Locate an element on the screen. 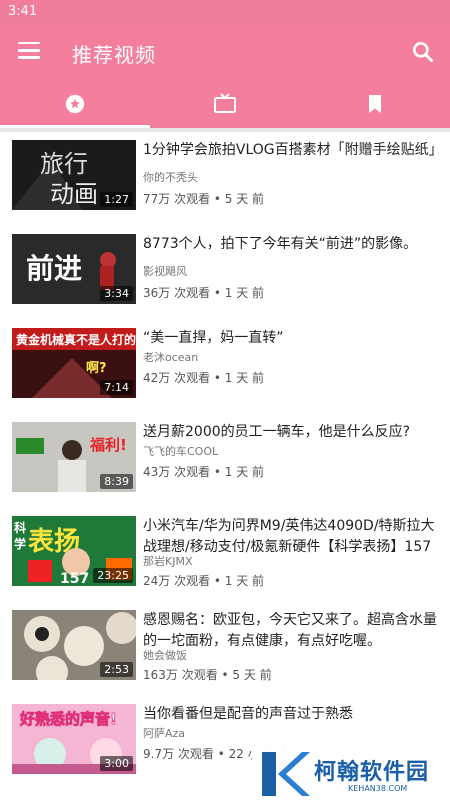 The width and height of the screenshot is (450, 800). video-author: 影视飓风 is located at coordinates (165, 271).